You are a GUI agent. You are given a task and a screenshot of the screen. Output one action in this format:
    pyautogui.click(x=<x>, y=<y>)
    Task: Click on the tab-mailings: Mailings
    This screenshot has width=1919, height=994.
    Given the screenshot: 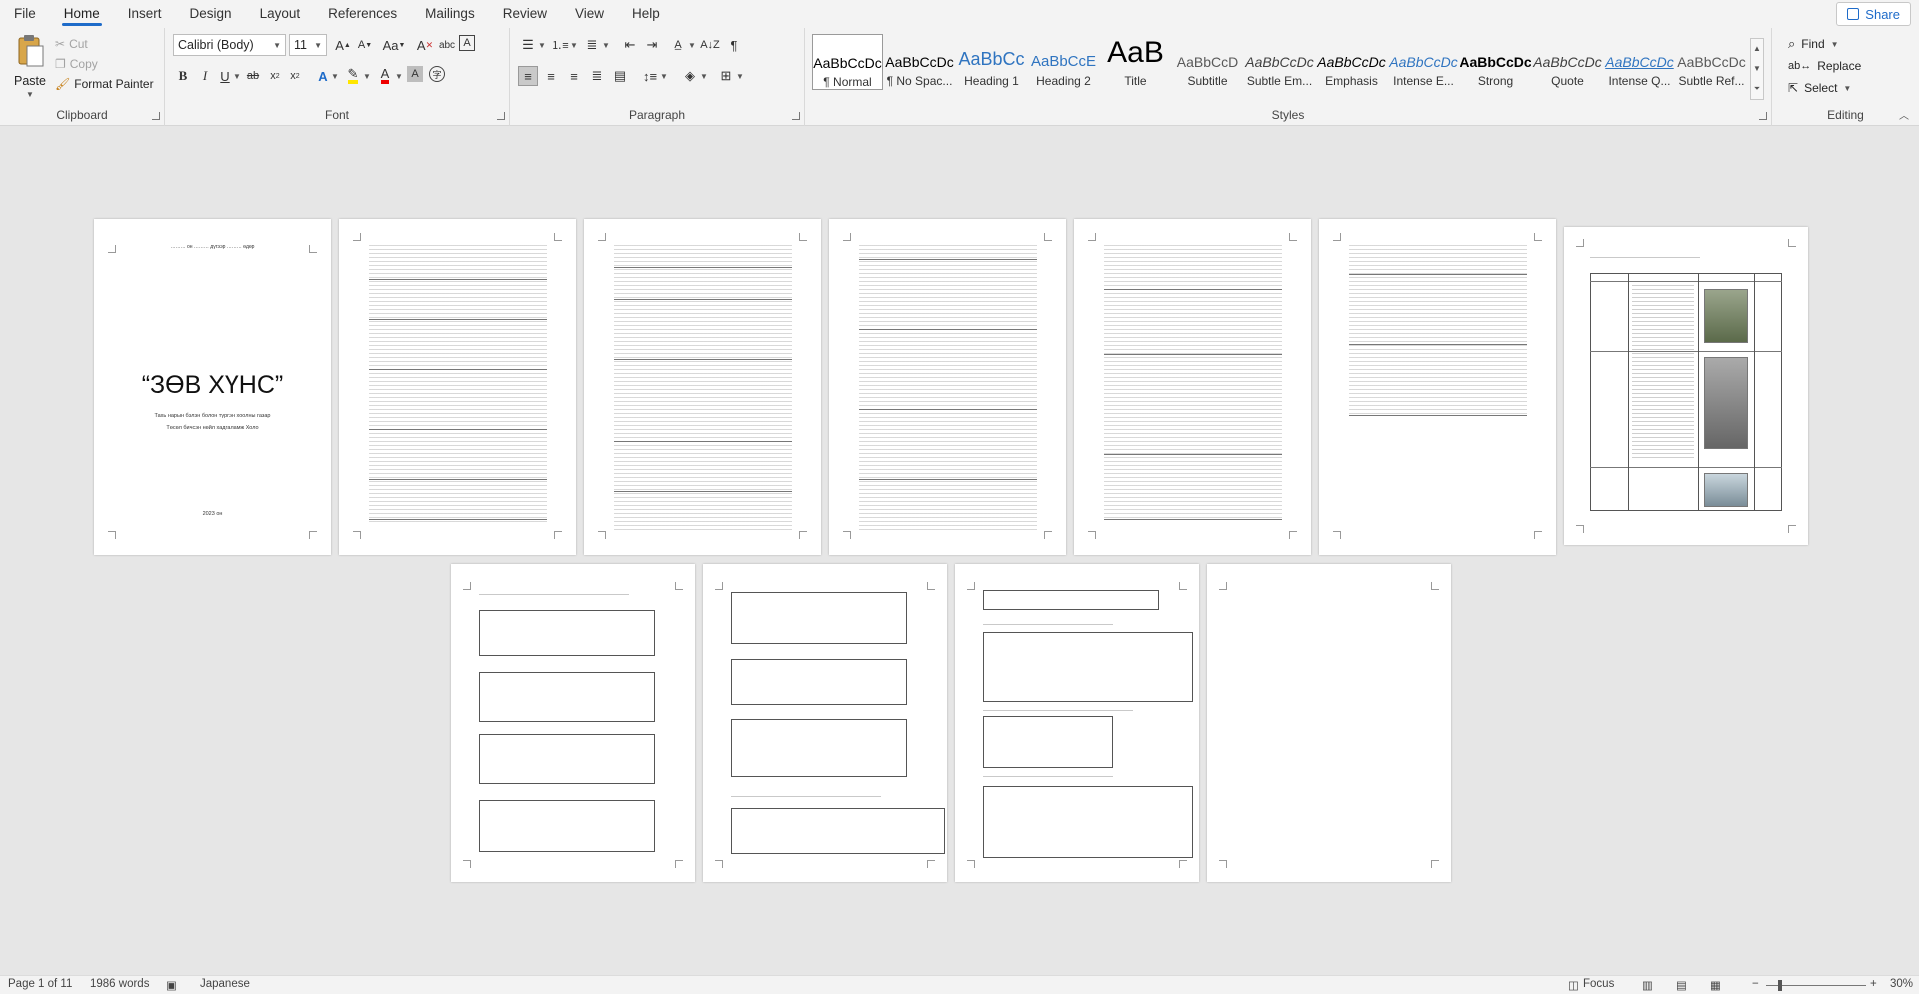 What is the action you would take?
    pyautogui.click(x=450, y=14)
    